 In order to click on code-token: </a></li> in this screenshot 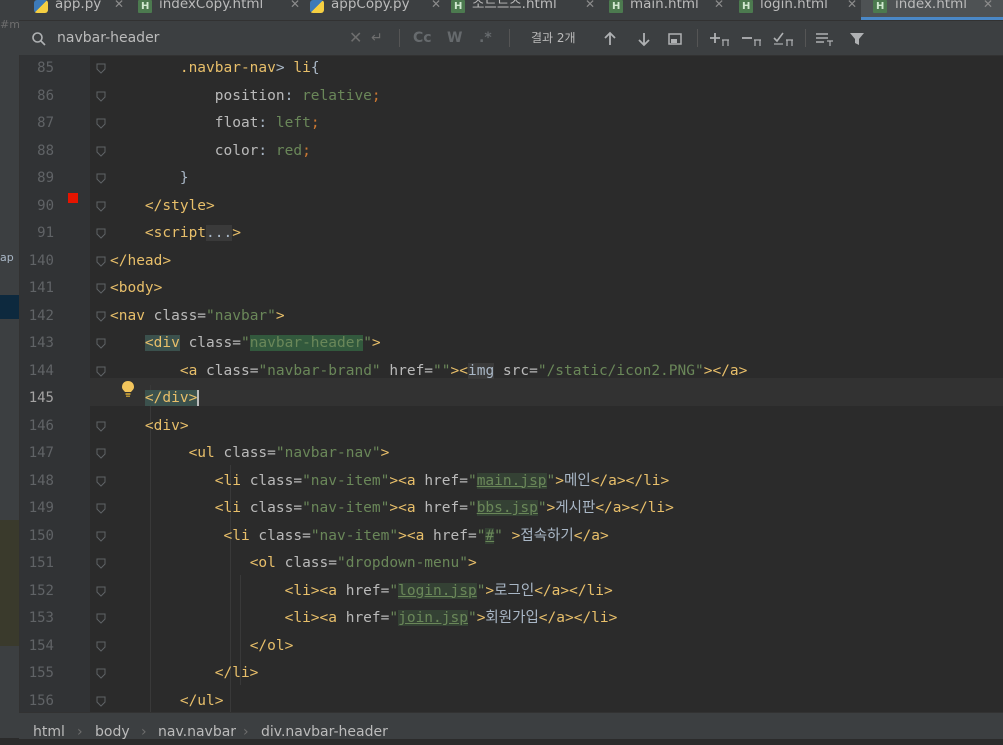, I will do `click(630, 480)`.